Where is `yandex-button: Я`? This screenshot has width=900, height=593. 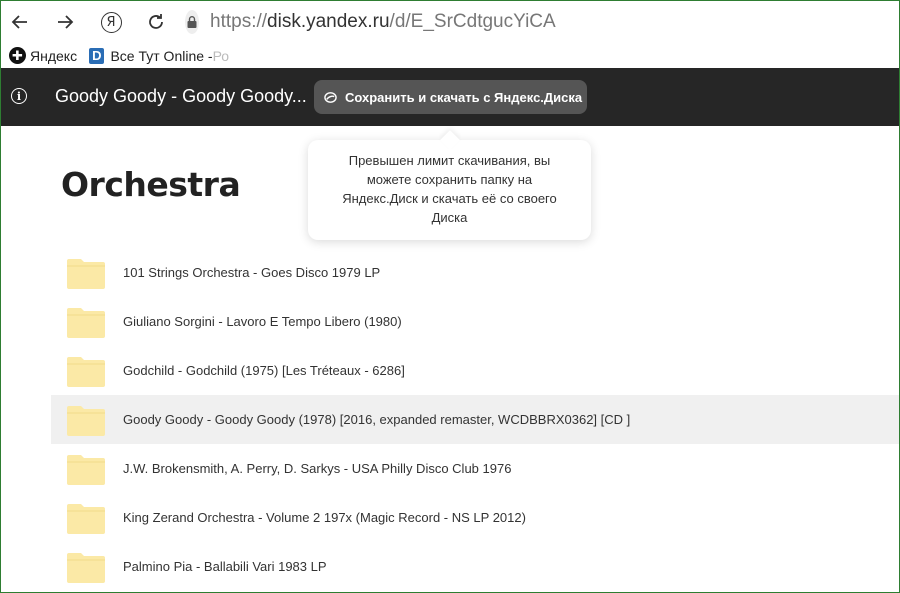
yandex-button: Я is located at coordinates (111, 22).